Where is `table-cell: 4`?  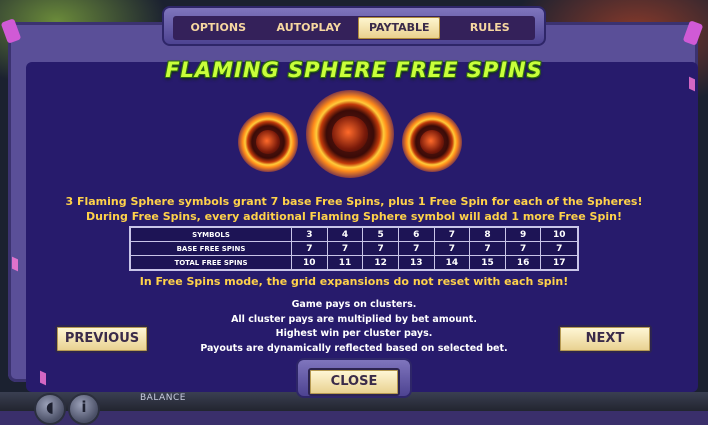 table-cell: 4 is located at coordinates (345, 234).